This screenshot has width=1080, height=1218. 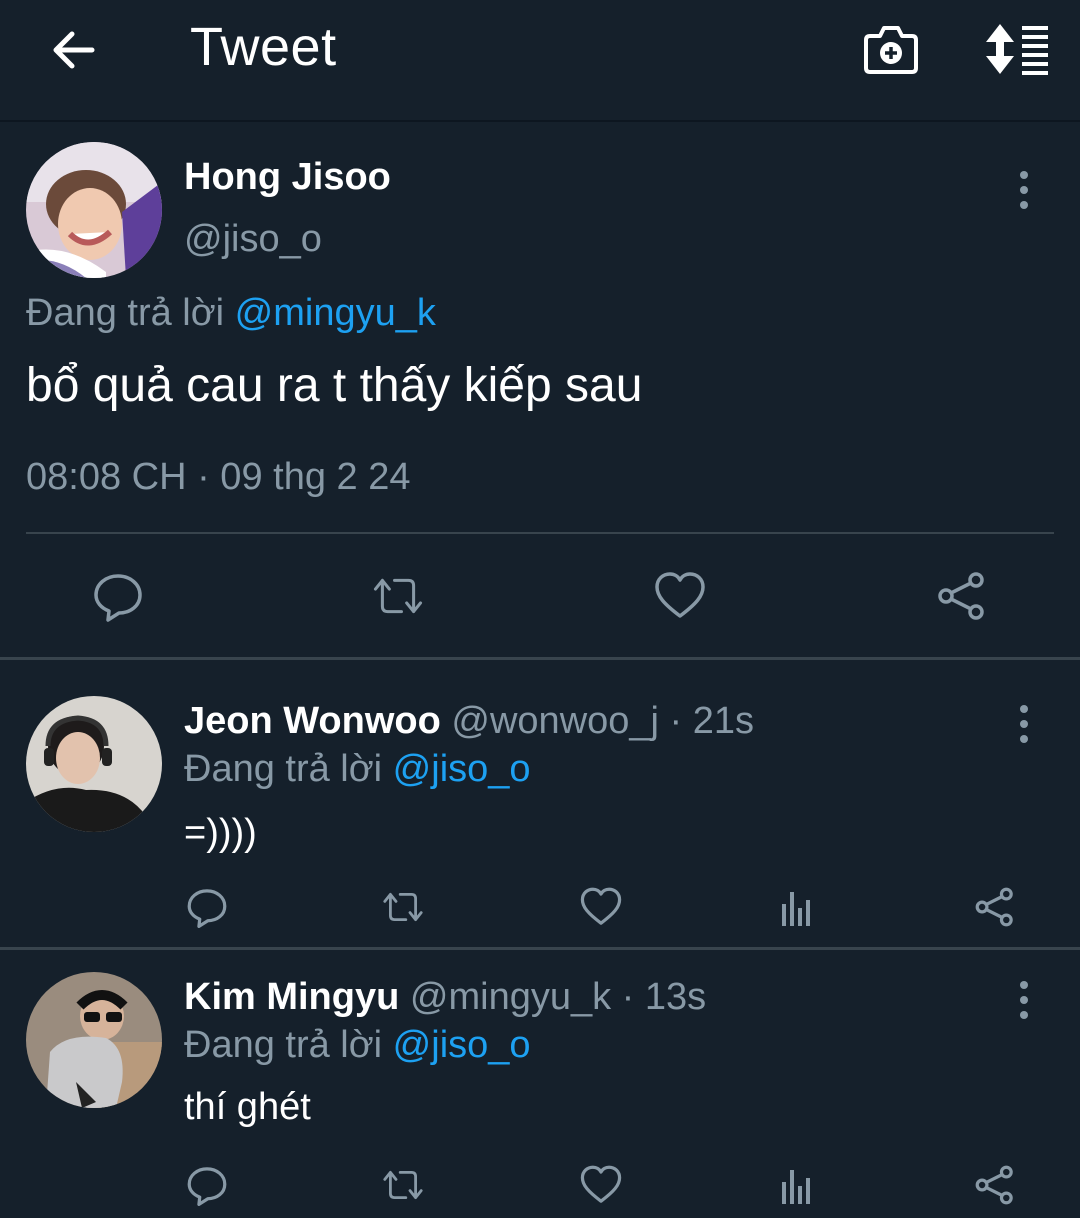 I want to click on tweet-text: thí ghét, so click(x=247, y=1107).